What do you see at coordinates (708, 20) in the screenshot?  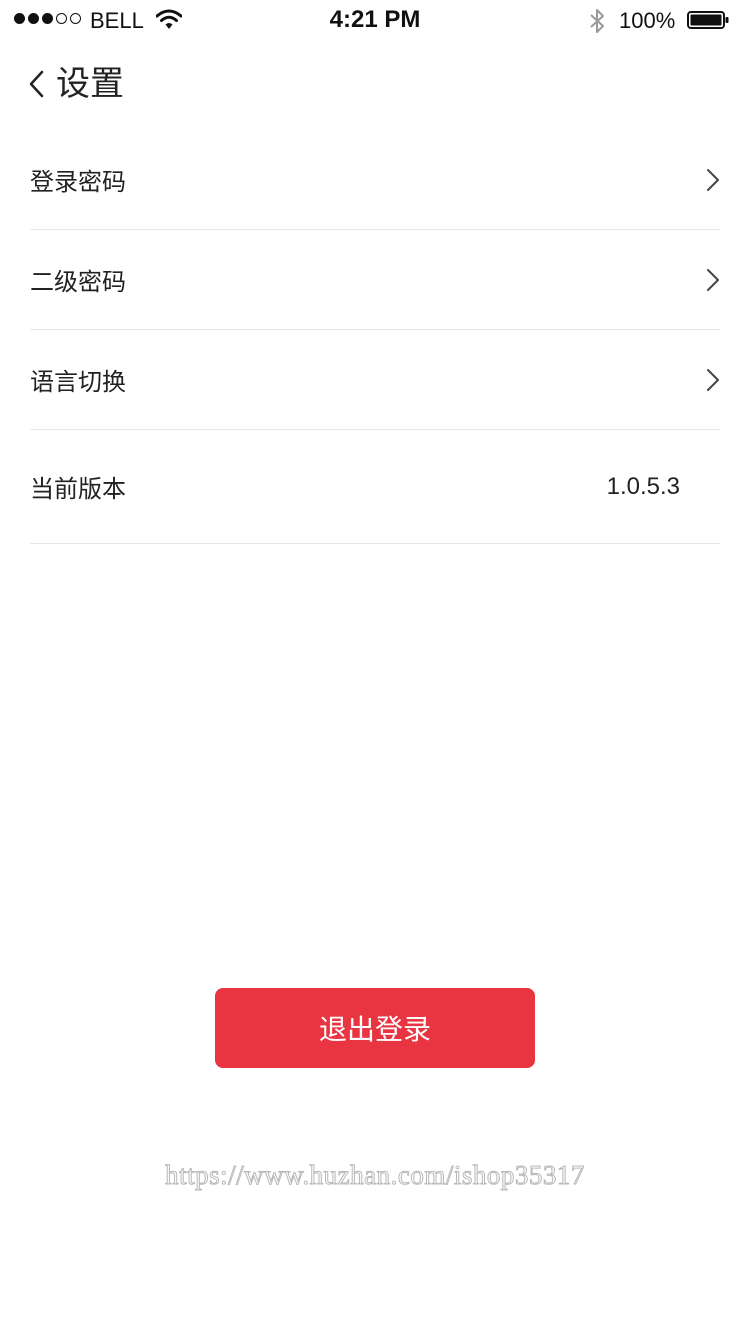 I see `battery-icon` at bounding box center [708, 20].